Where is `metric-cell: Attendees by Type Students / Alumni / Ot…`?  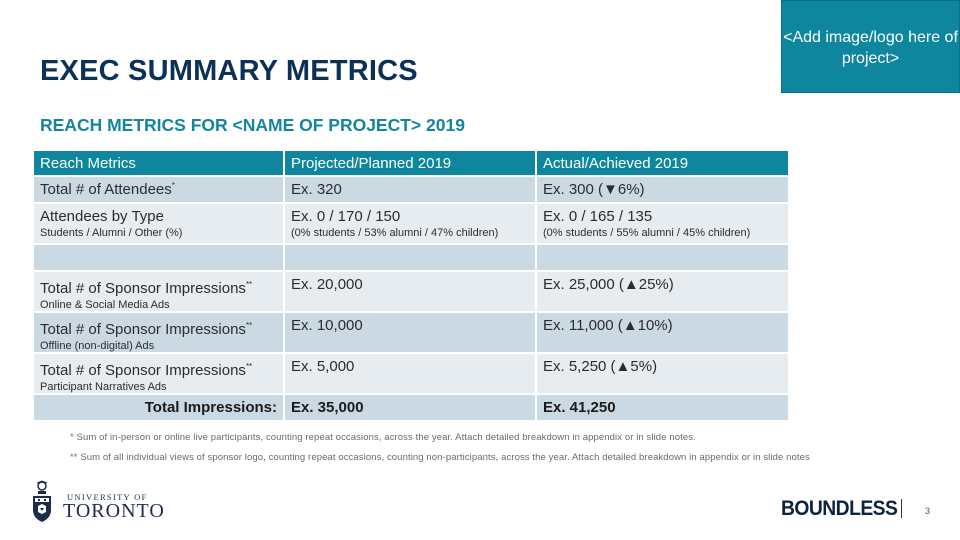 metric-cell: Attendees by Type Students / Alumni / Ot… is located at coordinates (159, 224).